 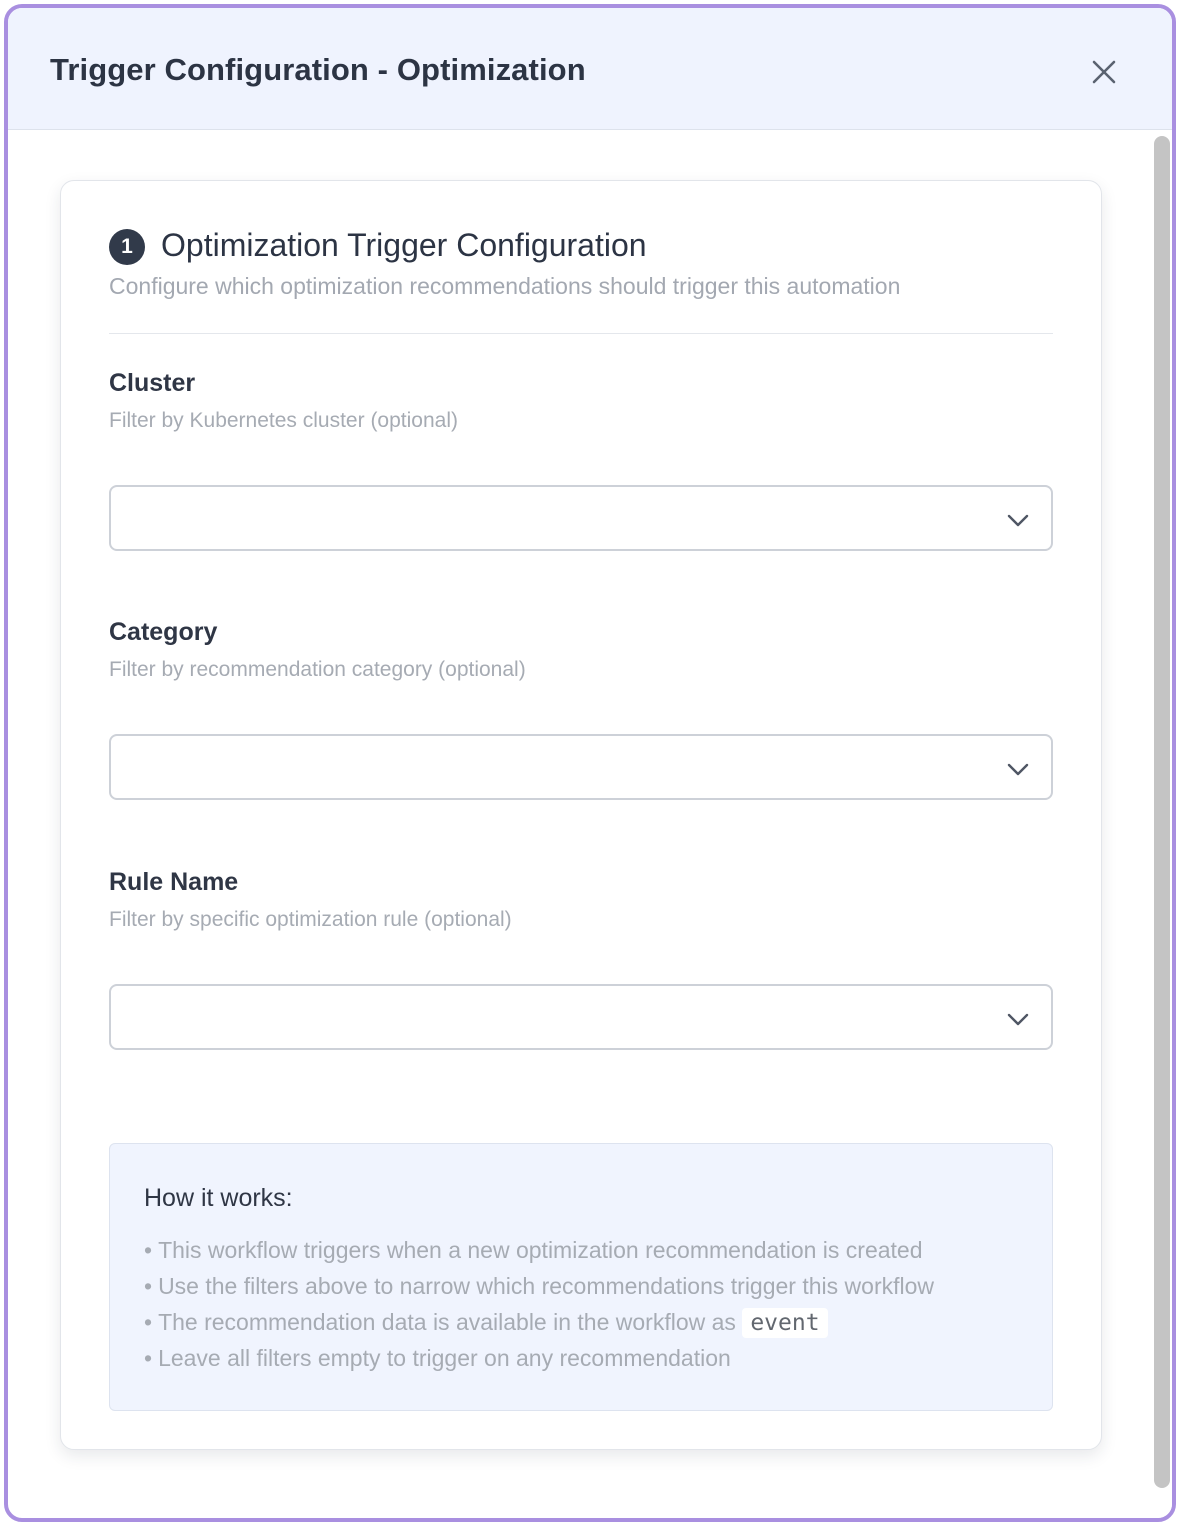 What do you see at coordinates (218, 1198) in the screenshot?
I see `how-it-works-title: How it works:` at bounding box center [218, 1198].